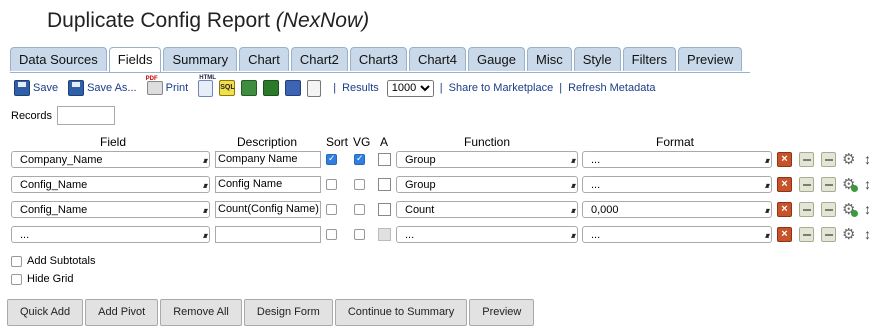 The width and height of the screenshot is (894, 335). What do you see at coordinates (611, 88) in the screenshot?
I see `refresh-metadata-link: Refresh Metadata` at bounding box center [611, 88].